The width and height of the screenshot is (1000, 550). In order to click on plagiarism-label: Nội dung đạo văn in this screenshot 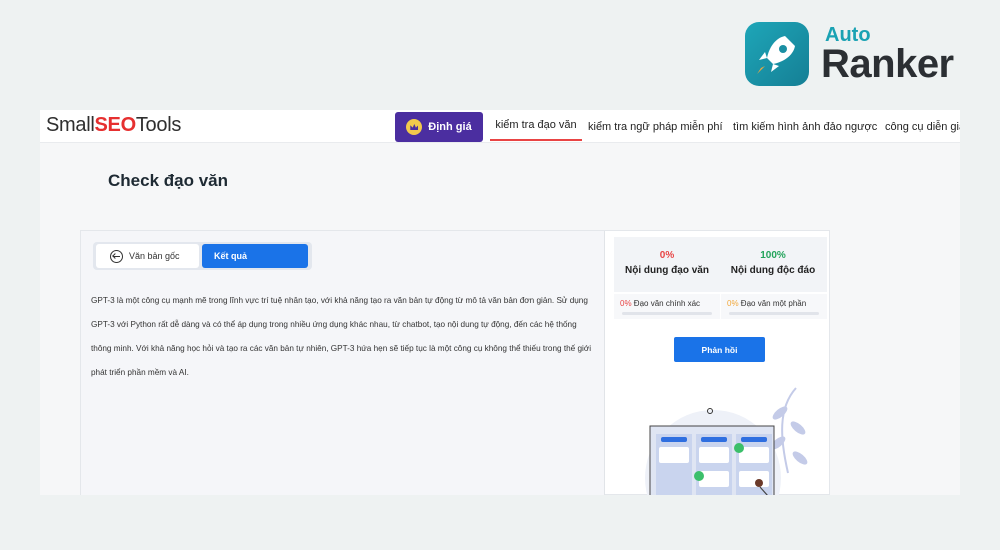, I will do `click(667, 270)`.